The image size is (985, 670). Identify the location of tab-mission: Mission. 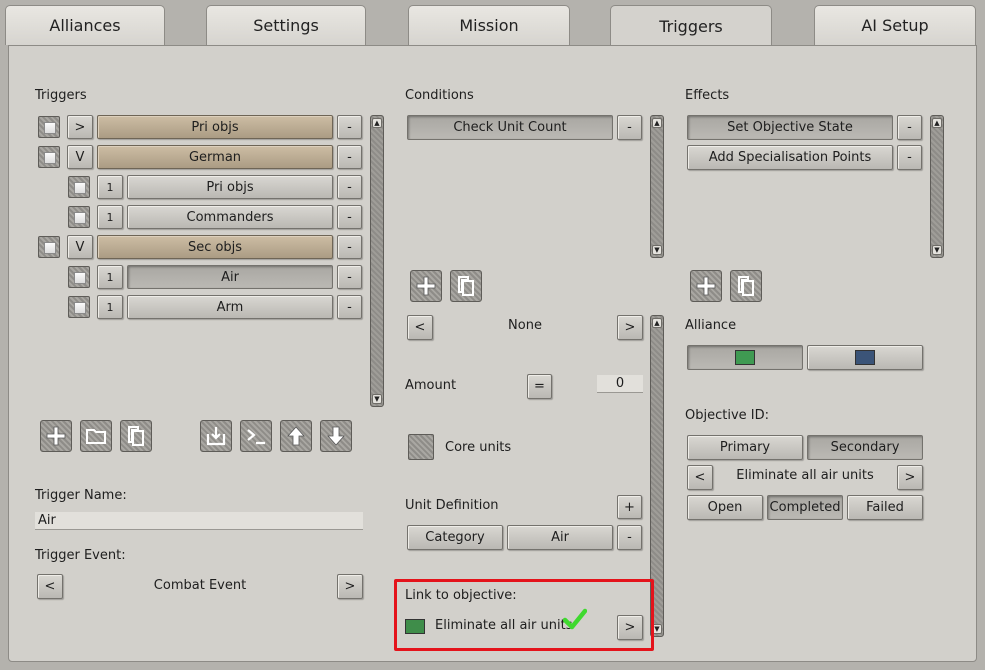
(489, 25).